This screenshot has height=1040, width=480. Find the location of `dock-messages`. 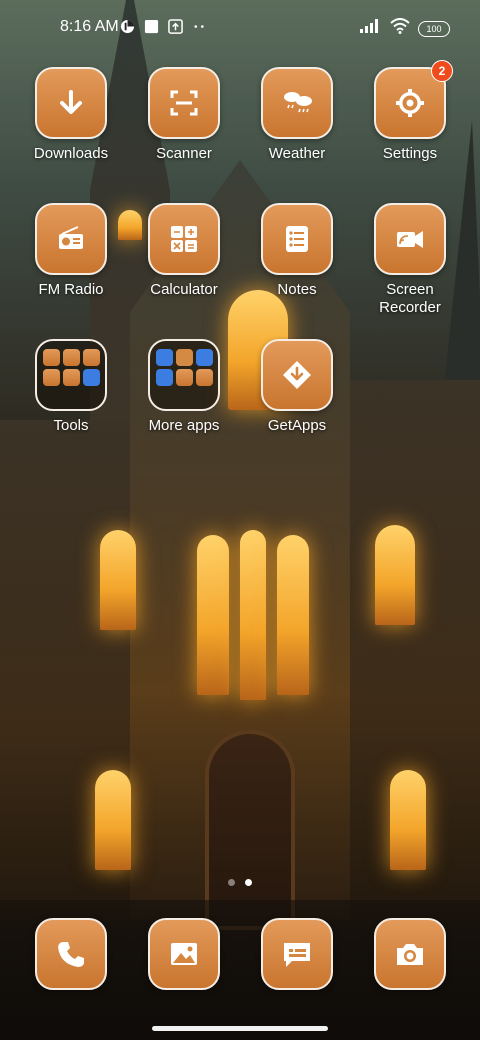

dock-messages is located at coordinates (297, 954).